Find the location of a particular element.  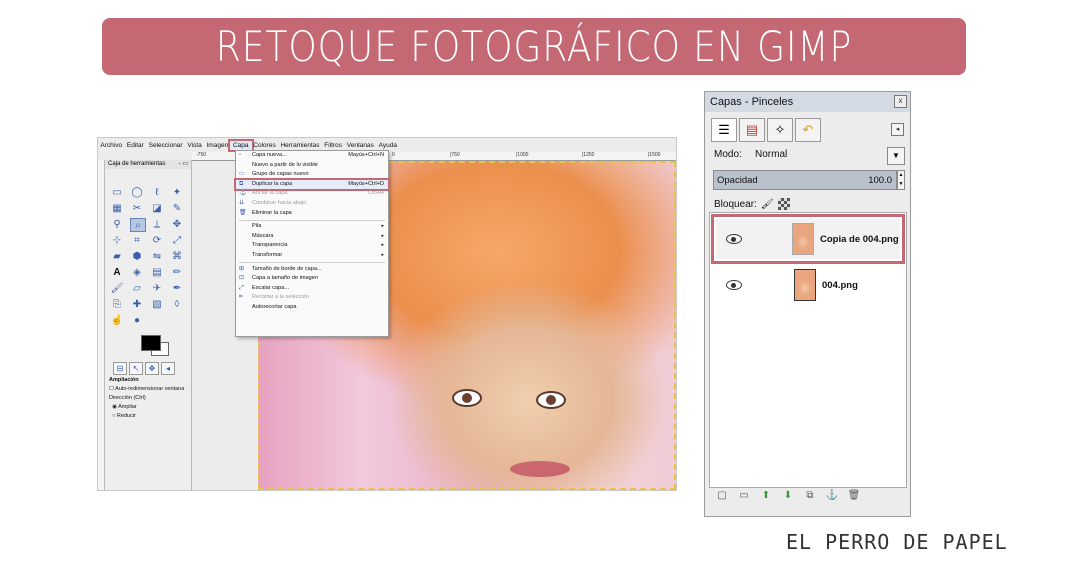

foreground-select-icon: ◪ is located at coordinates (157, 208).